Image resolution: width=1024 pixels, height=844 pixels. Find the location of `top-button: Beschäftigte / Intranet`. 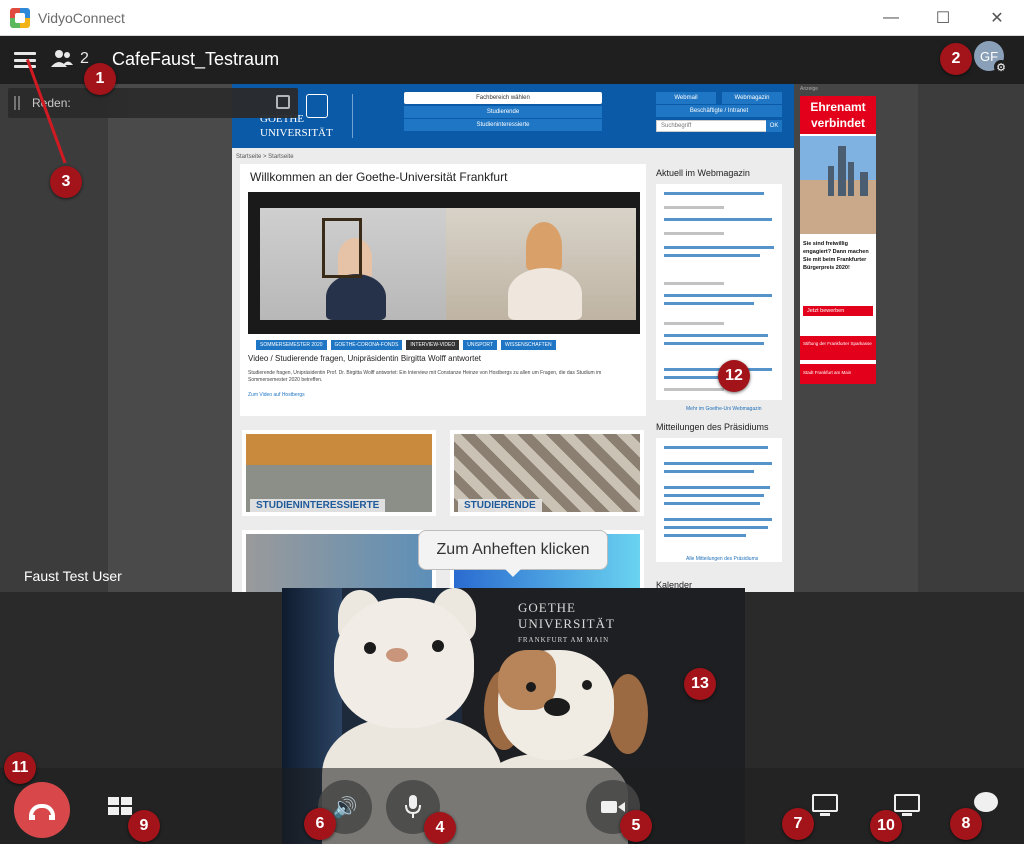

top-button: Beschäftigte / Intranet is located at coordinates (719, 111).